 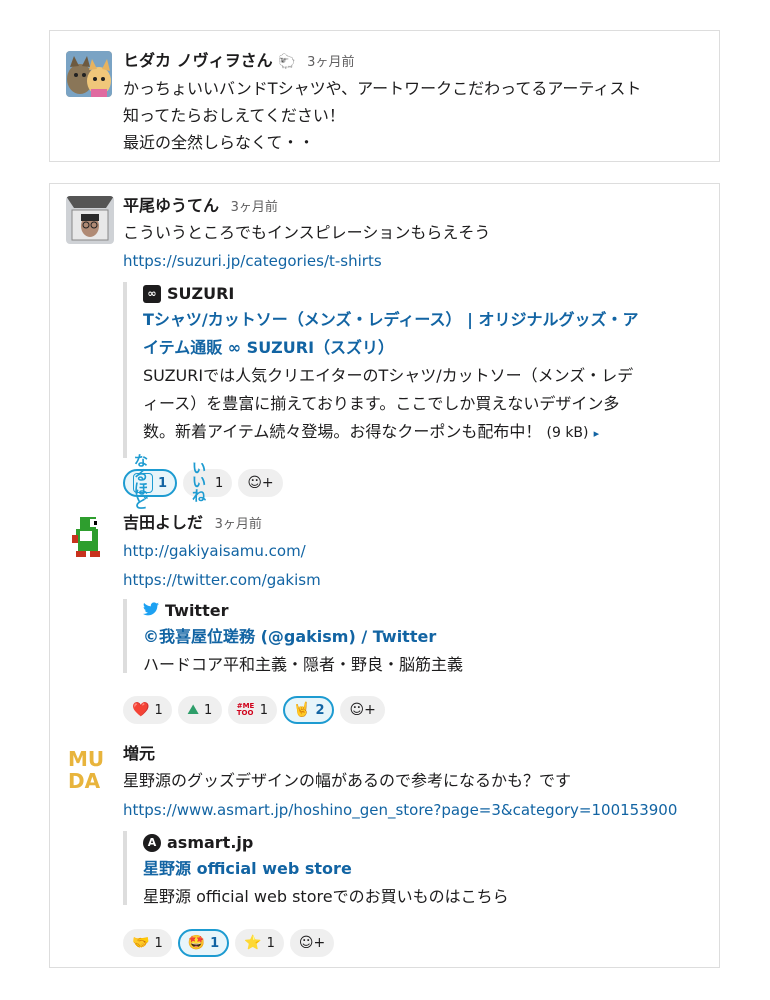 I want to click on star-struck-emoji-icon: 🤩, so click(x=196, y=943).